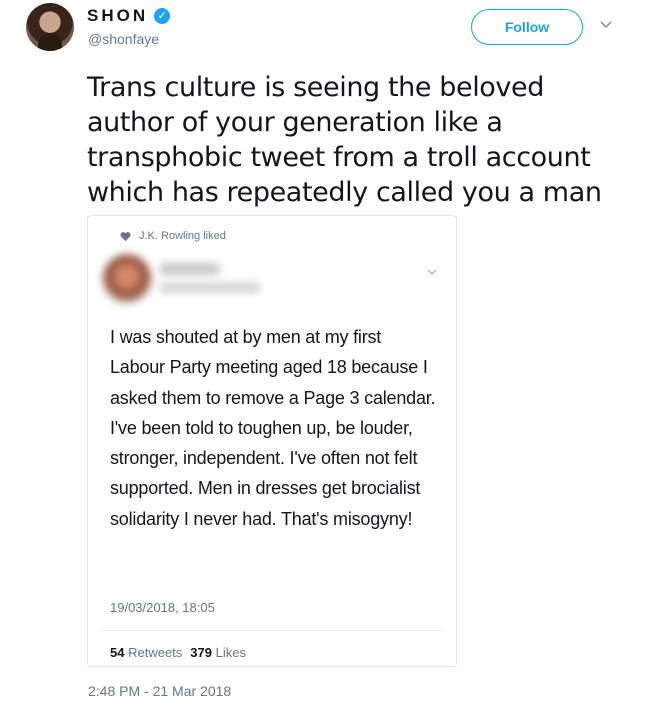 The width and height of the screenshot is (650, 712). I want to click on liked-by-label: J.K. Rowling liked, so click(182, 236).